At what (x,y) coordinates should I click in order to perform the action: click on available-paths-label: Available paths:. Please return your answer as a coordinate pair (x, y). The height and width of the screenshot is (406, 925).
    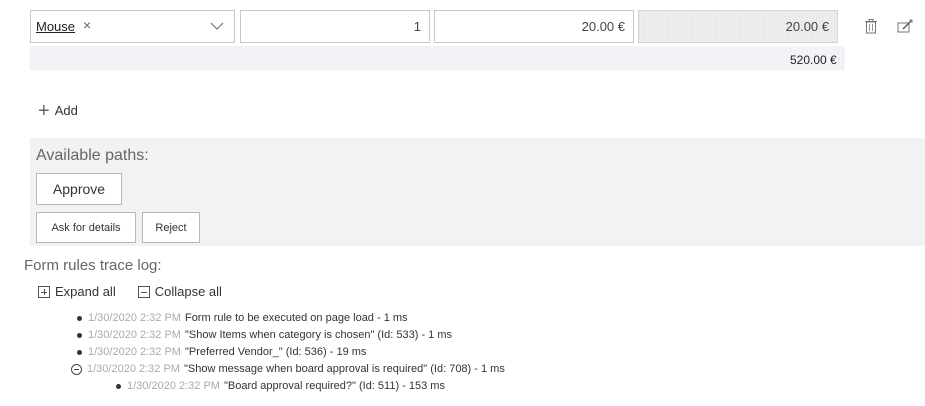
    Looking at the image, I should click on (92, 155).